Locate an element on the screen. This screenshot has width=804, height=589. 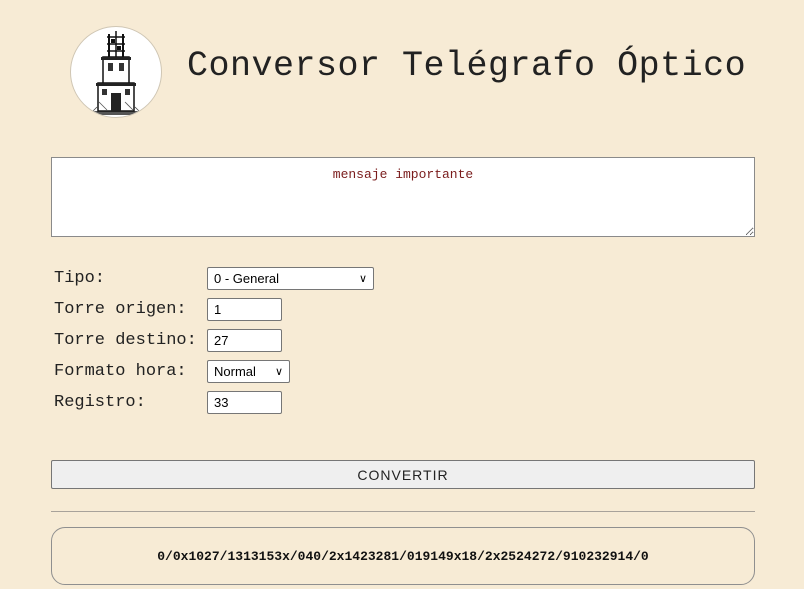
formato-hora-label: Formato hora: is located at coordinates (120, 371).